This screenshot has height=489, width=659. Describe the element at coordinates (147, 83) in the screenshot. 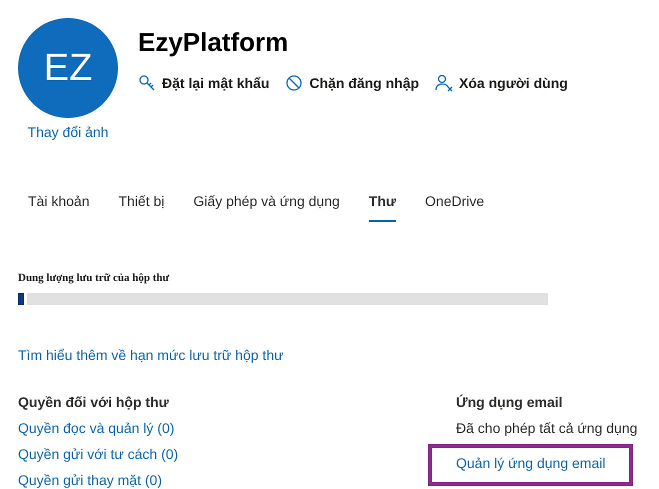

I see `key-icon` at that location.